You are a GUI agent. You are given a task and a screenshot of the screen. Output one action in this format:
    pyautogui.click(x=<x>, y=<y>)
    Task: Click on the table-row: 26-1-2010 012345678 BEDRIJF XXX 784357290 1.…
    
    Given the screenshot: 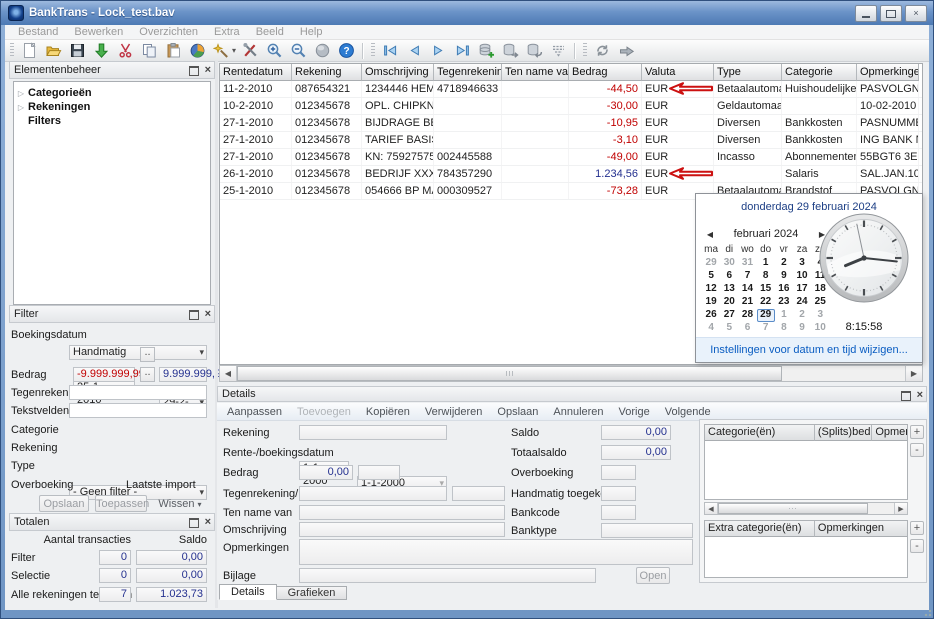 What is the action you would take?
    pyautogui.click(x=571, y=174)
    